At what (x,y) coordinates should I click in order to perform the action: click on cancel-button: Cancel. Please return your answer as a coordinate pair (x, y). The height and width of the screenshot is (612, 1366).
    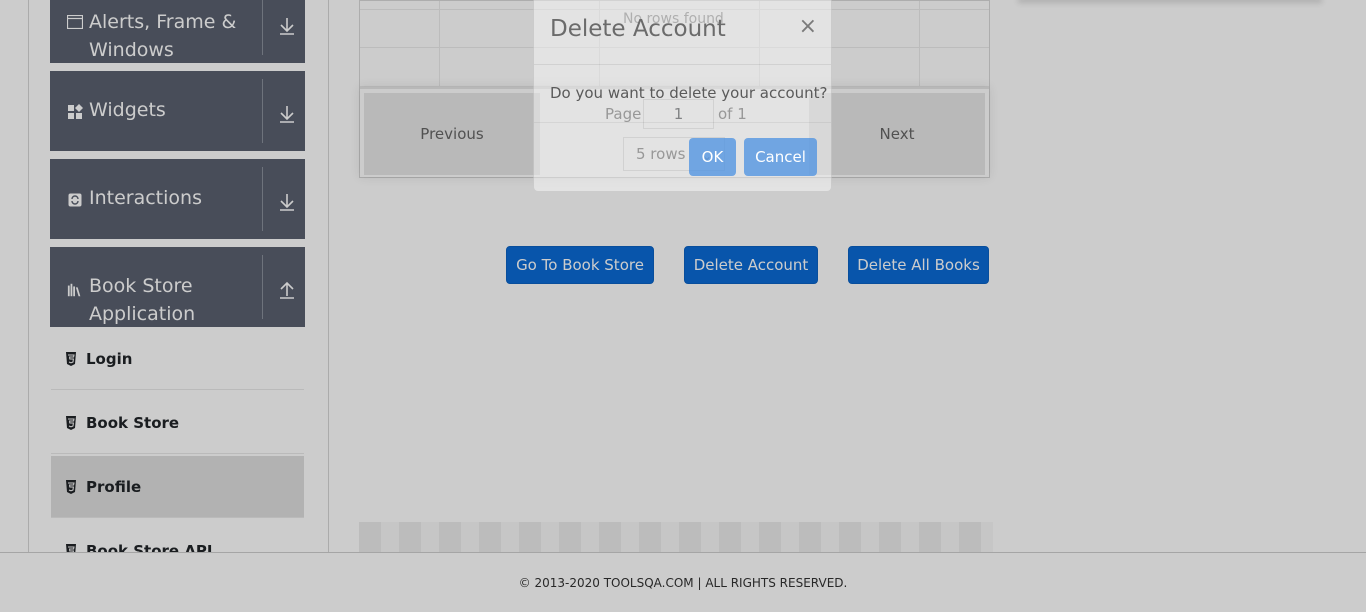
    Looking at the image, I should click on (780, 157).